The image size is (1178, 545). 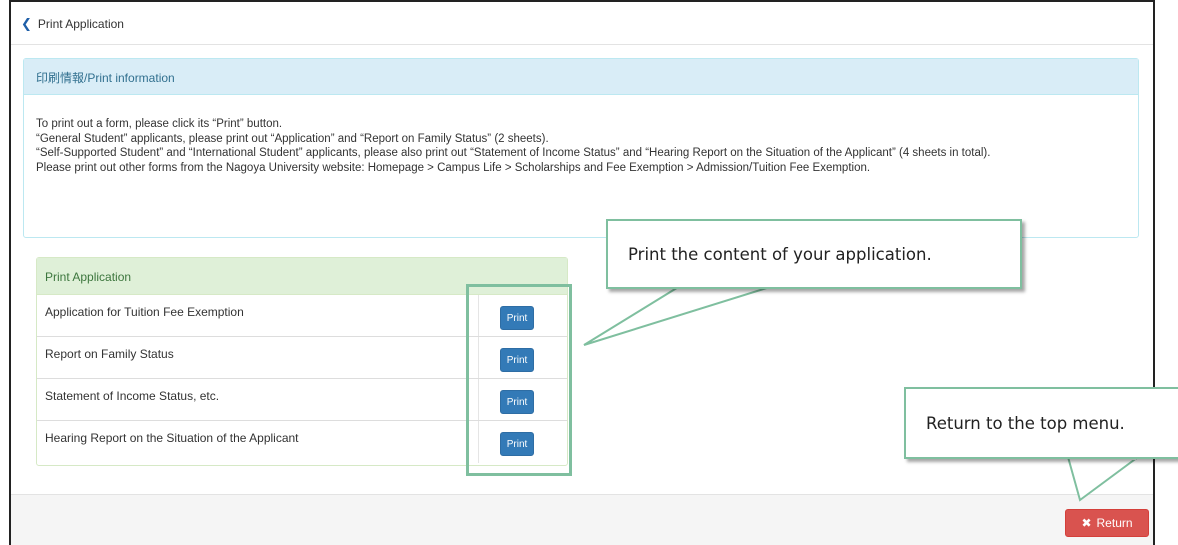 What do you see at coordinates (517, 360) in the screenshot?
I see `print-family-status-button: Print` at bounding box center [517, 360].